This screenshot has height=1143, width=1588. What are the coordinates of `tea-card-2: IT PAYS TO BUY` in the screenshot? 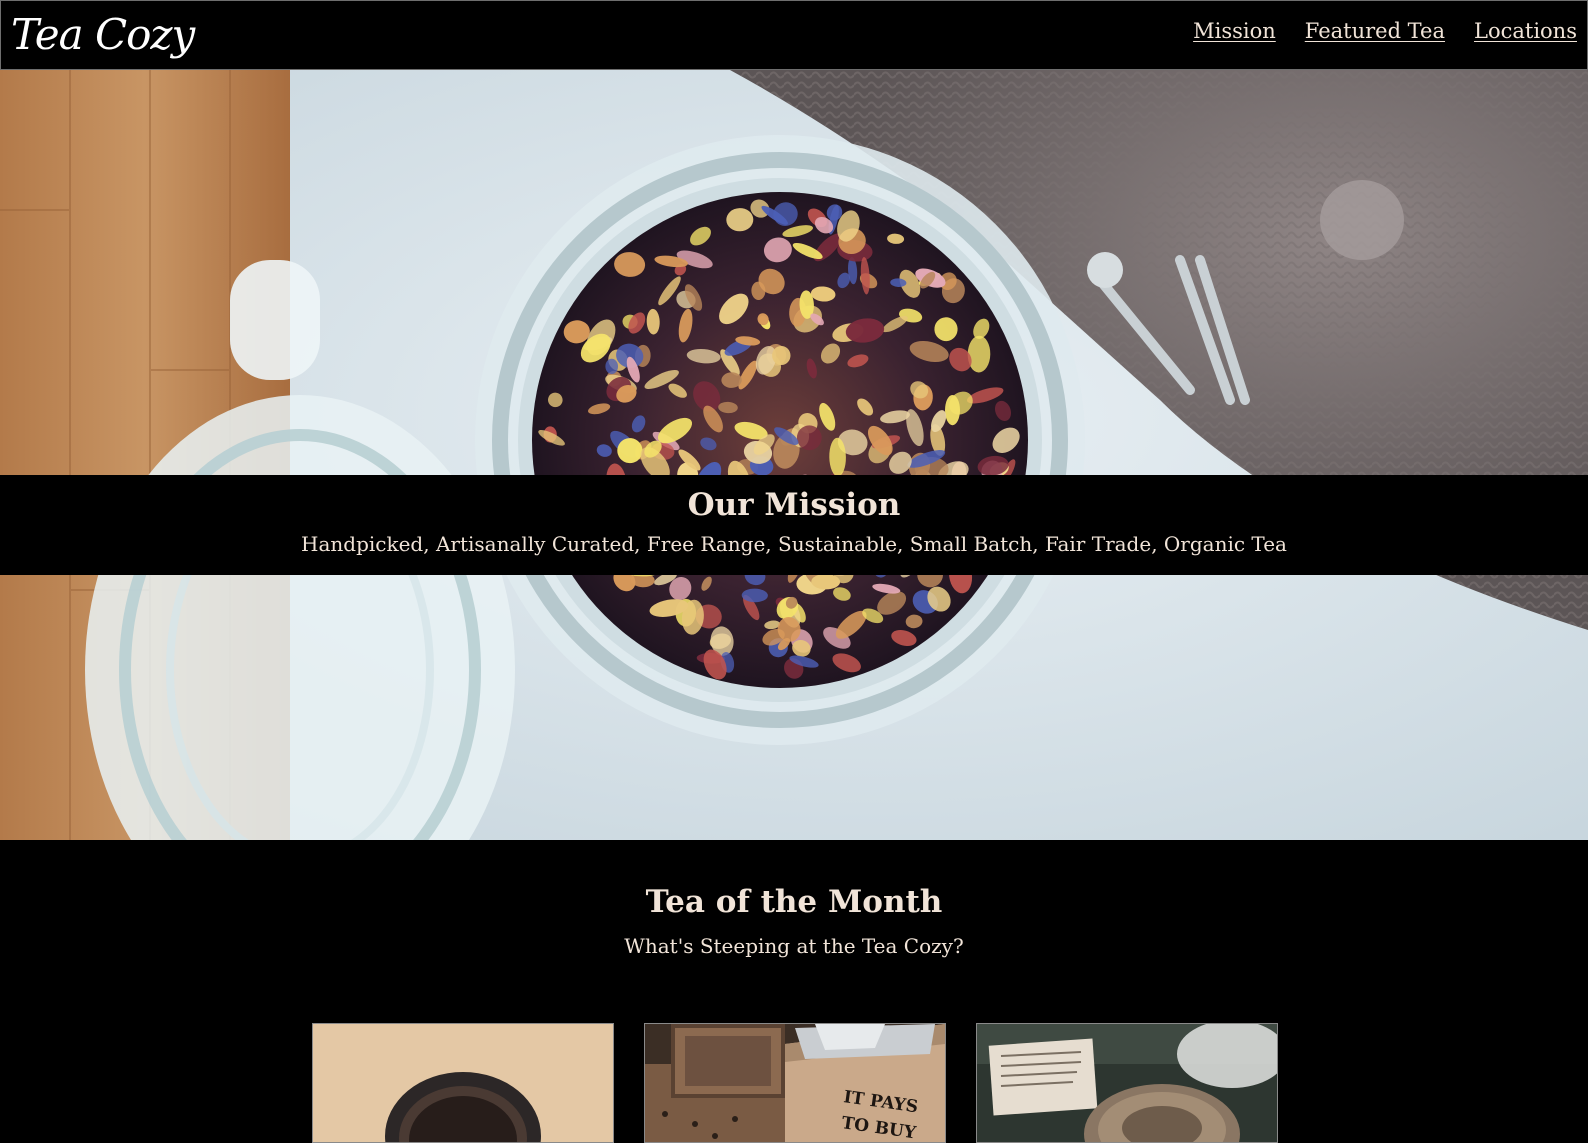 It's located at (795, 1083).